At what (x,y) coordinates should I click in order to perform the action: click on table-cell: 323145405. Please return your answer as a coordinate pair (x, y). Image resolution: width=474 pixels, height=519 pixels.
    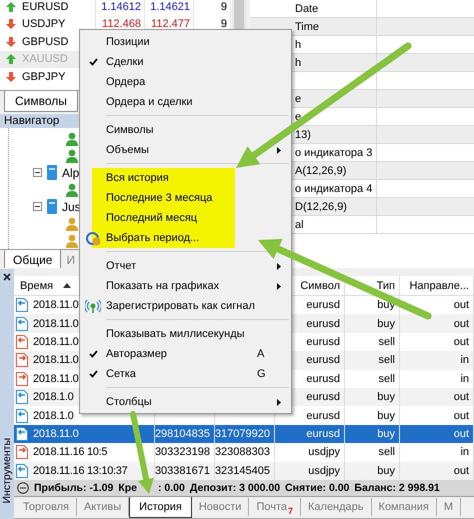
    Looking at the image, I should click on (242, 470).